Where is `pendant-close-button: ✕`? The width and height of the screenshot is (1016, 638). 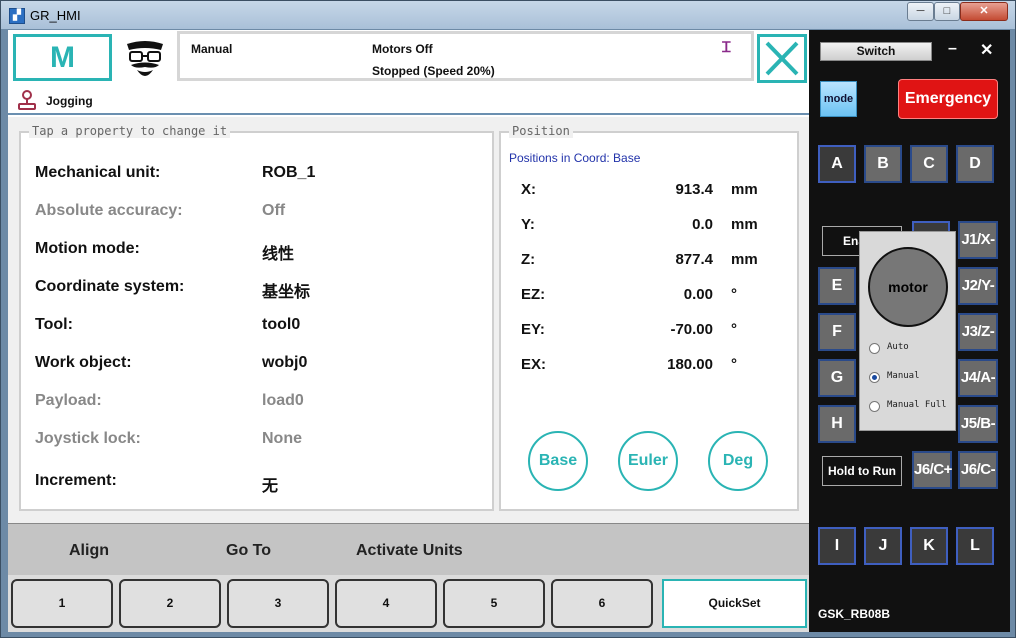 pendant-close-button: ✕ is located at coordinates (986, 50).